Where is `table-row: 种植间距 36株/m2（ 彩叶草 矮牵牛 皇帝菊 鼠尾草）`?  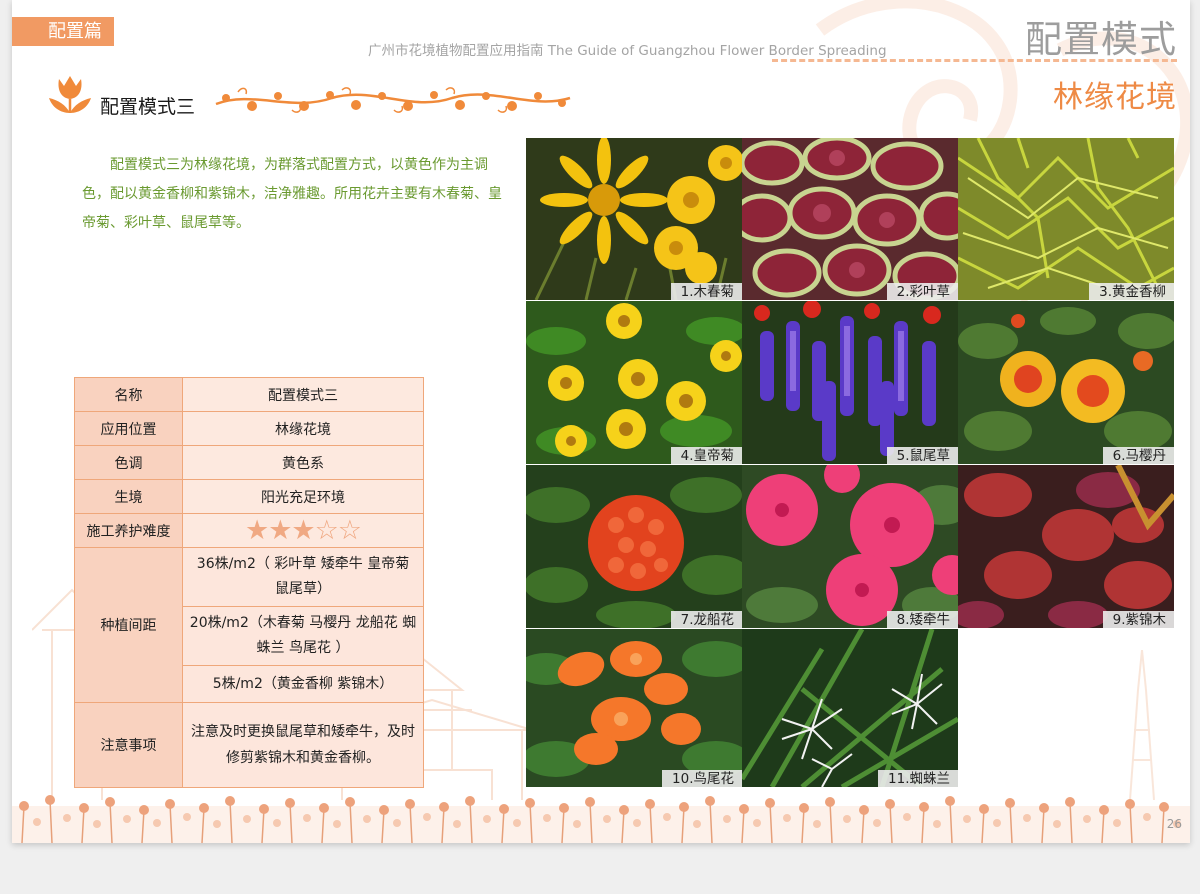
table-row: 种植间距 36株/m2（ 彩叶草 矮牵牛 皇帝菊 鼠尾草） is located at coordinates (249, 625).